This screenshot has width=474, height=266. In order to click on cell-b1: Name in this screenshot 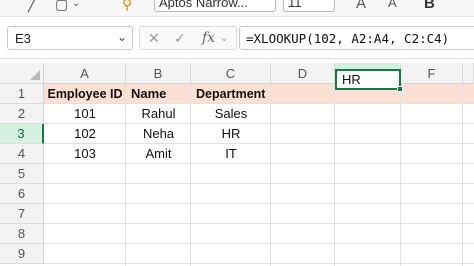, I will do `click(158, 94)`.